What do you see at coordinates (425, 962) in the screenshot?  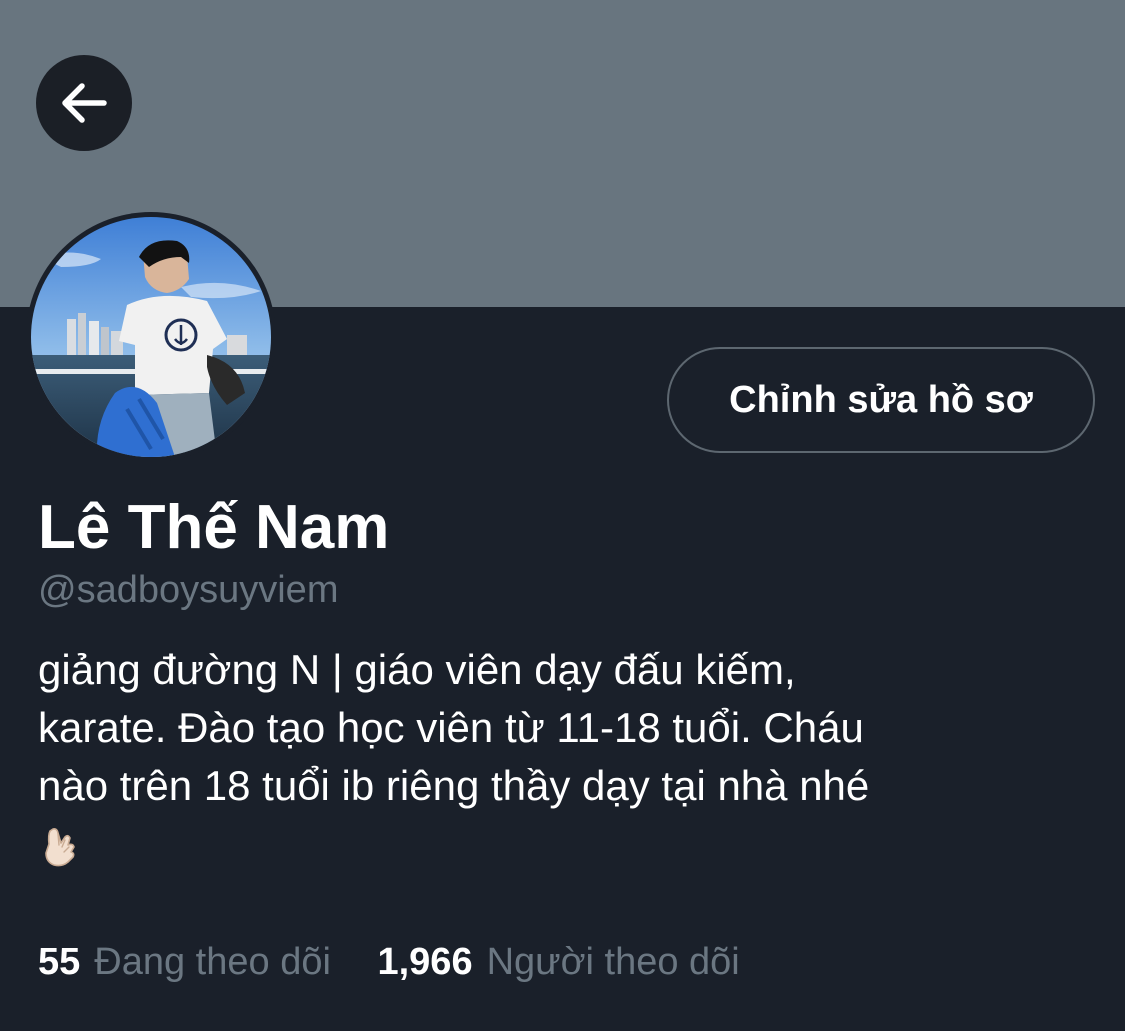 I see `followers-count: 1,966` at bounding box center [425, 962].